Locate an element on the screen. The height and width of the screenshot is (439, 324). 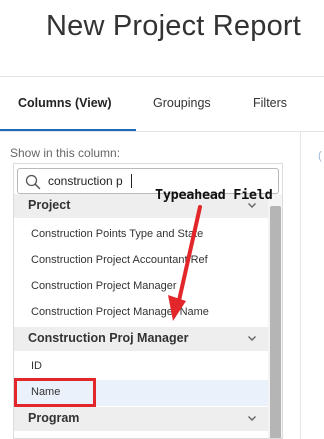
group-label: Construction Proj Manager is located at coordinates (108, 338).